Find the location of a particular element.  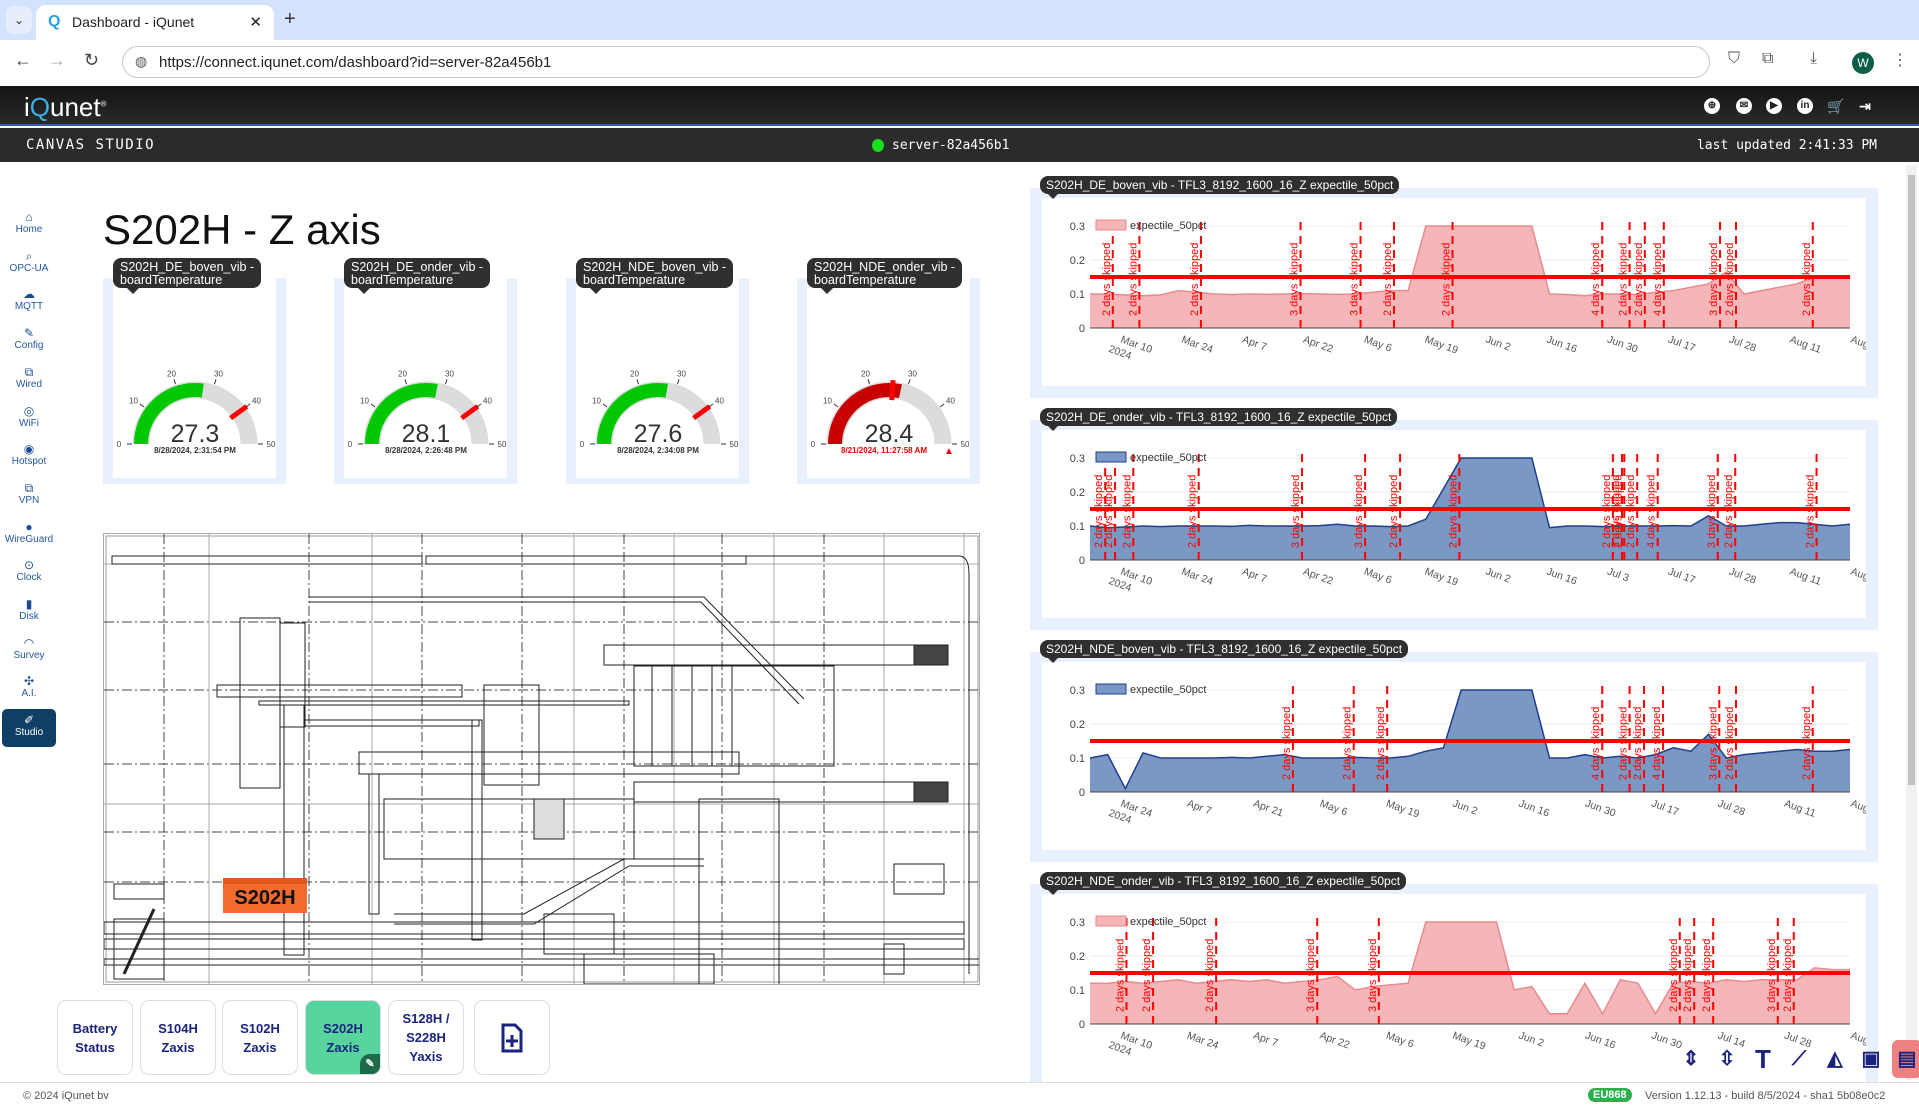

y-tick-label: 0.2 is located at coordinates (1077, 493).